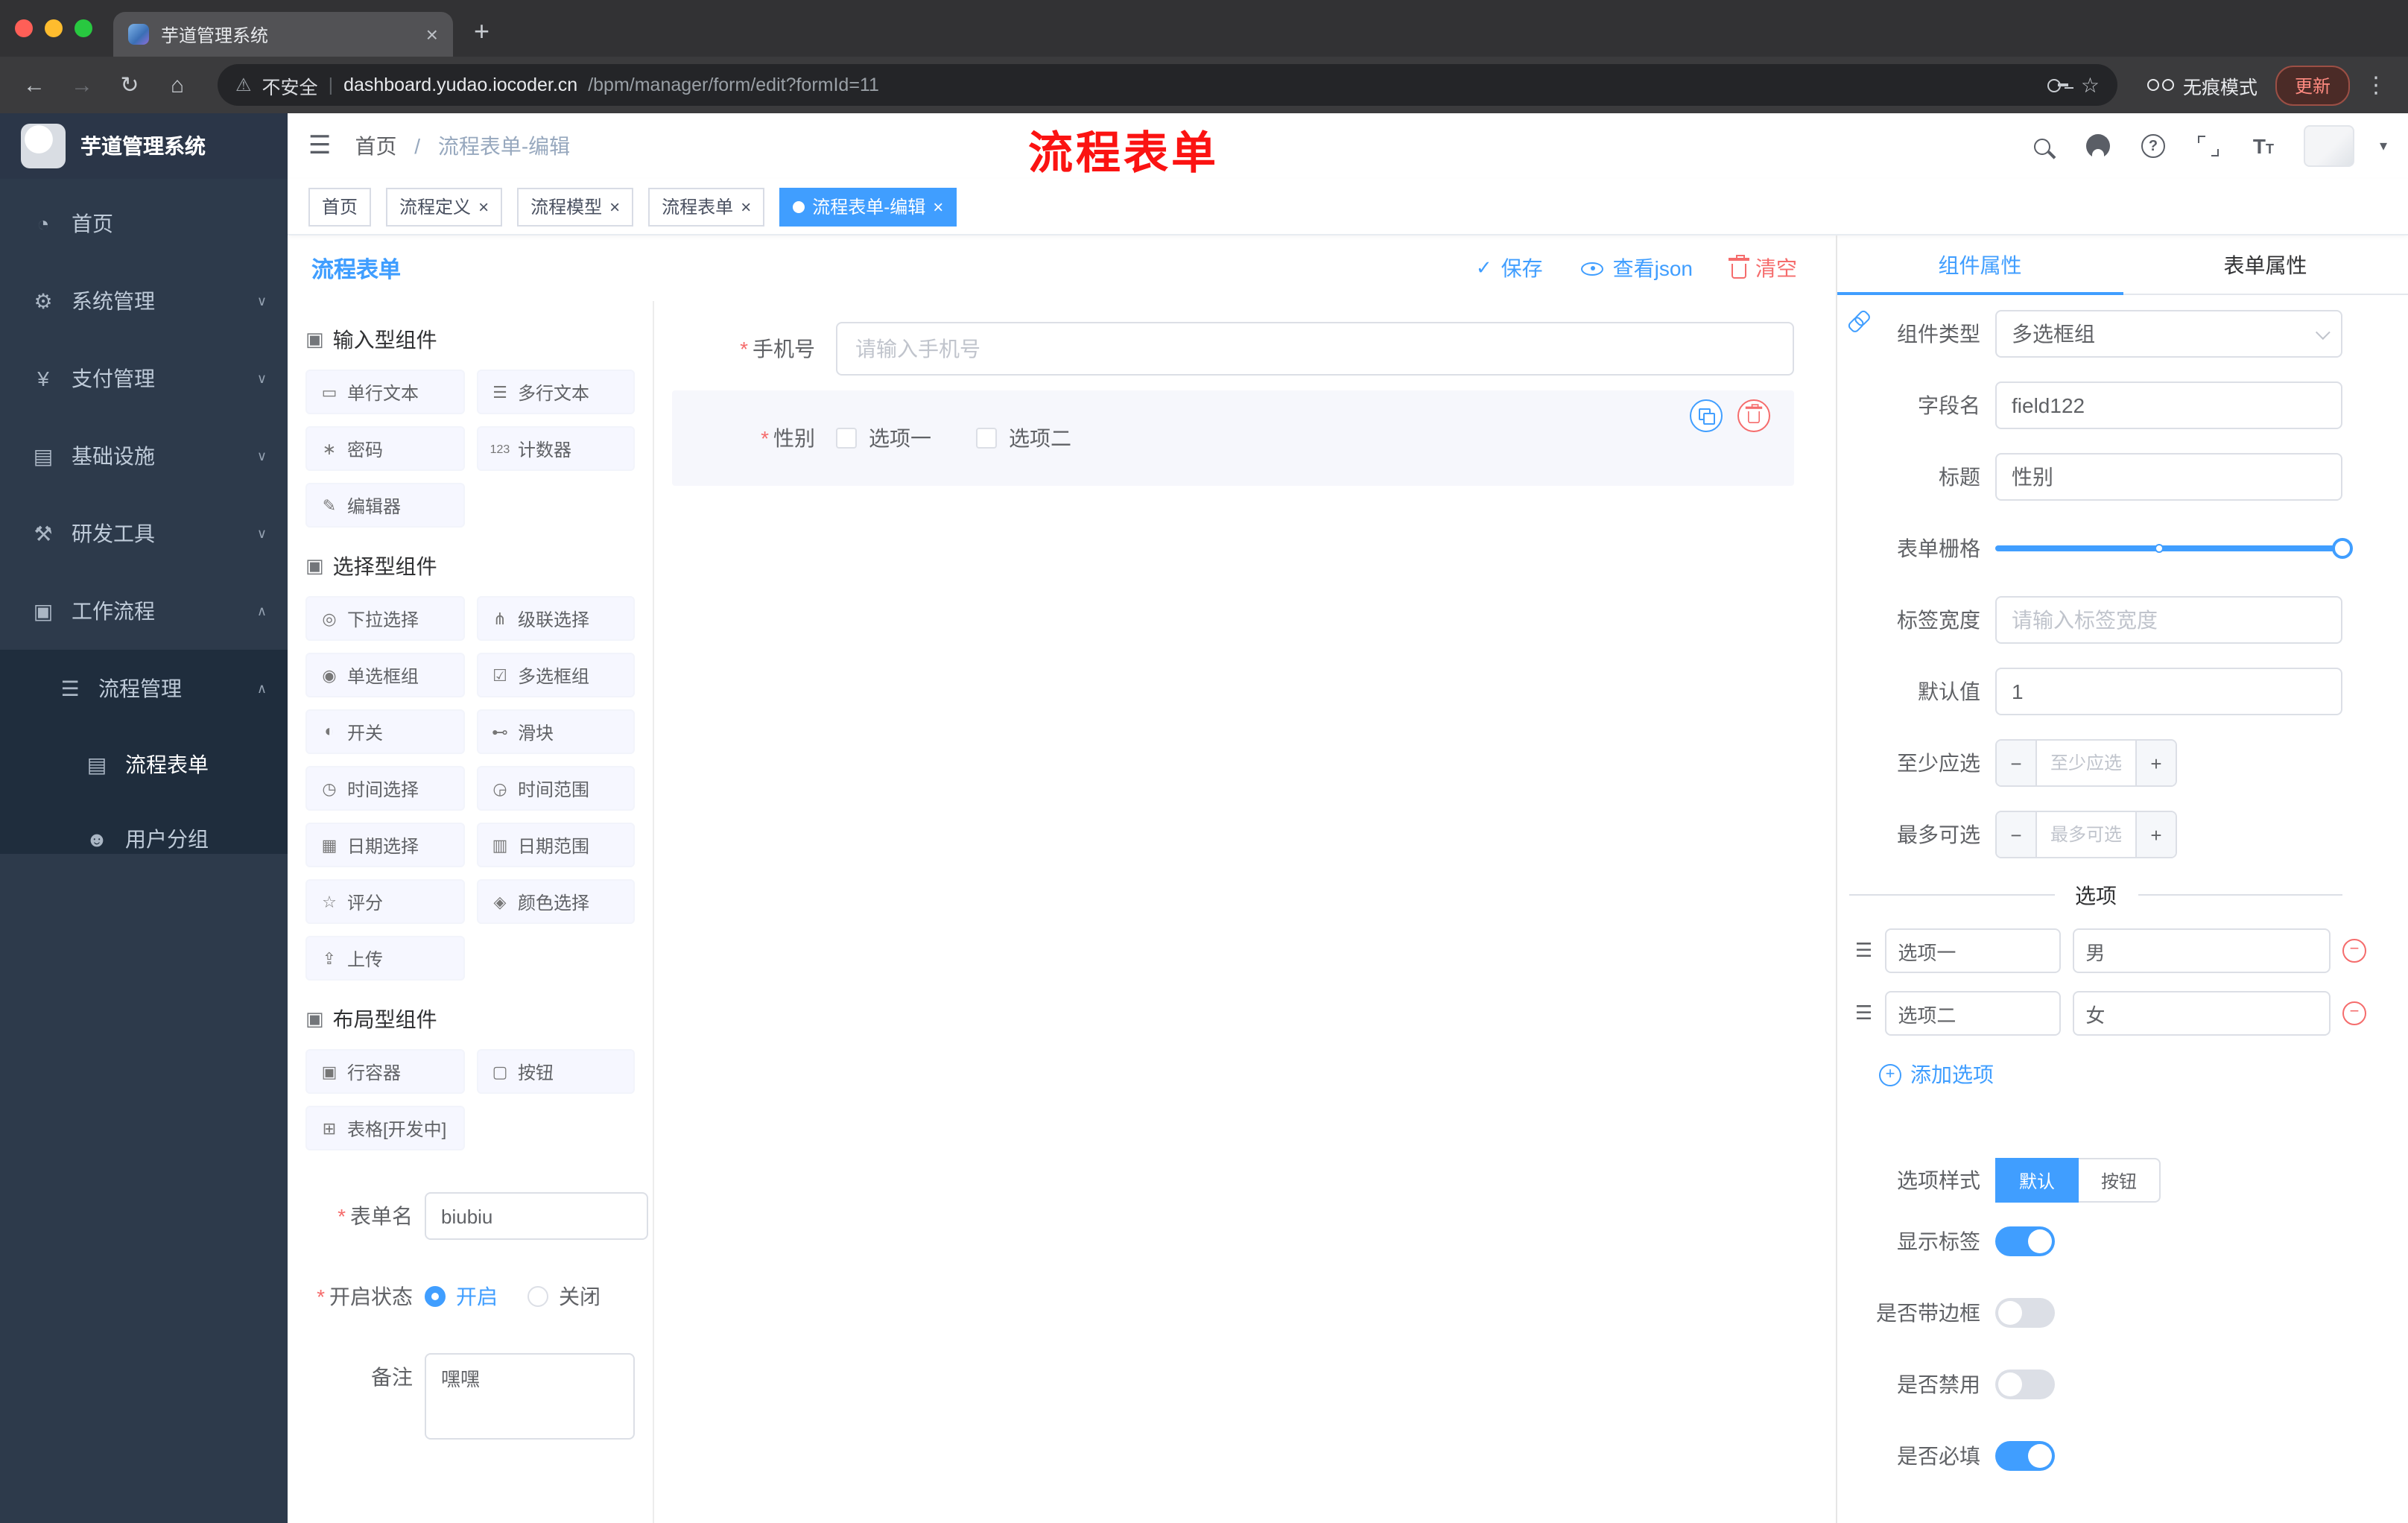  What do you see at coordinates (2354, 951) in the screenshot?
I see `remove-option-icon: −` at bounding box center [2354, 951].